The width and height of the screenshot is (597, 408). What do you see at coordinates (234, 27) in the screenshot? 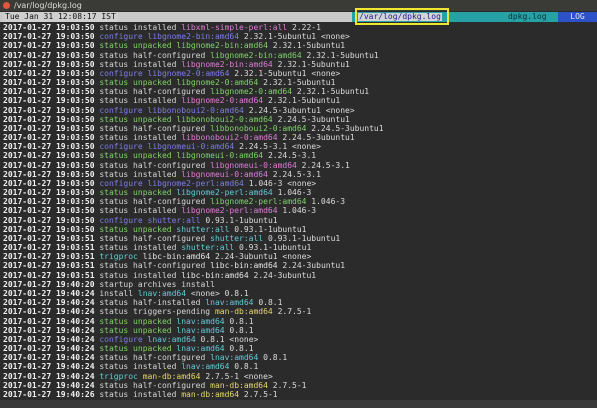
I see `log-package: libxml-simple-perl:all` at bounding box center [234, 27].